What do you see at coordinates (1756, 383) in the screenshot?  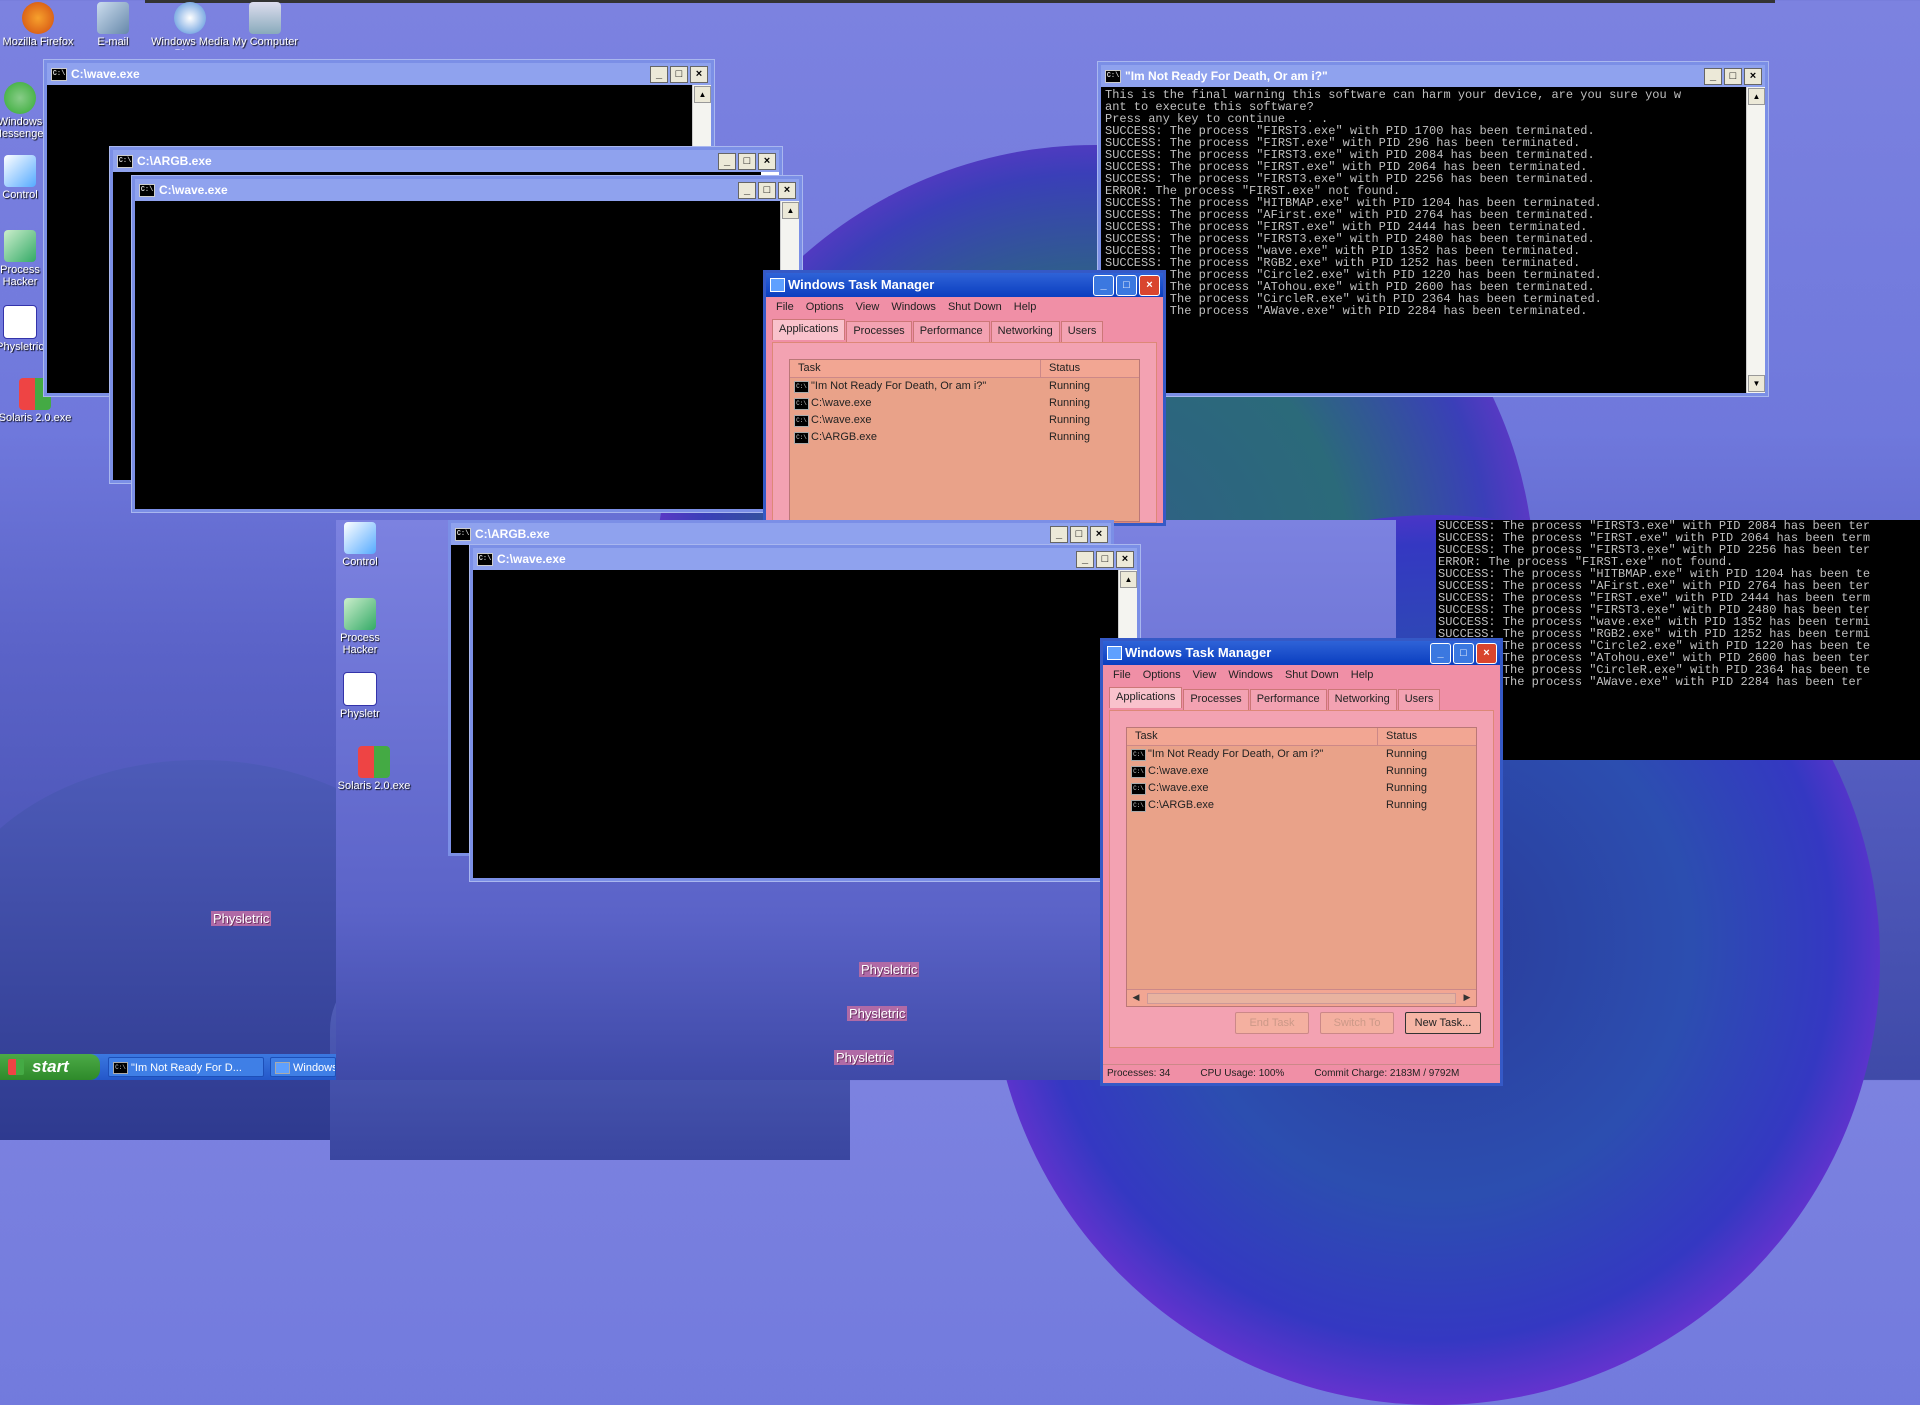 I see `scroll-down-arrow: ▼` at bounding box center [1756, 383].